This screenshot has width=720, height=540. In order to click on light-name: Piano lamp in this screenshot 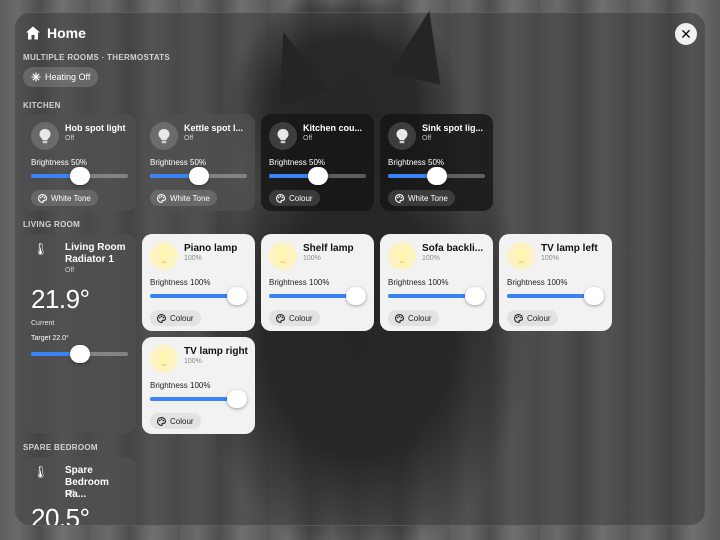, I will do `click(211, 248)`.